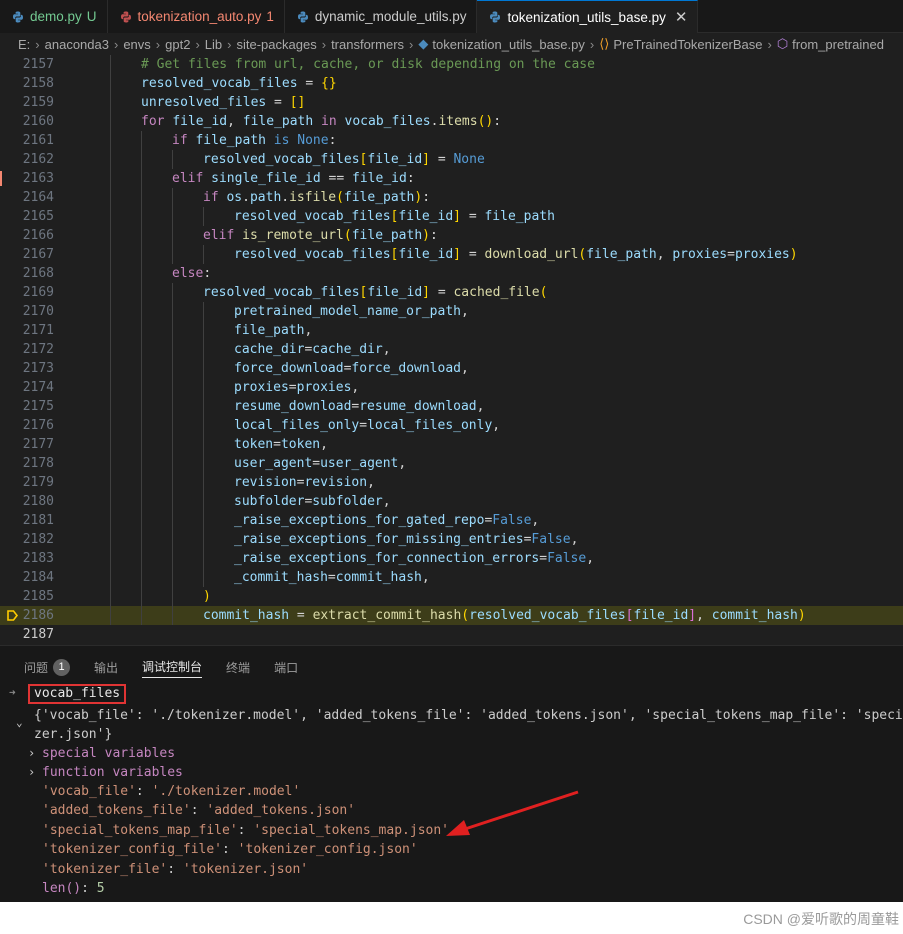 The image size is (903, 934). What do you see at coordinates (27, 577) in the screenshot?
I see `line-number: 2184` at bounding box center [27, 577].